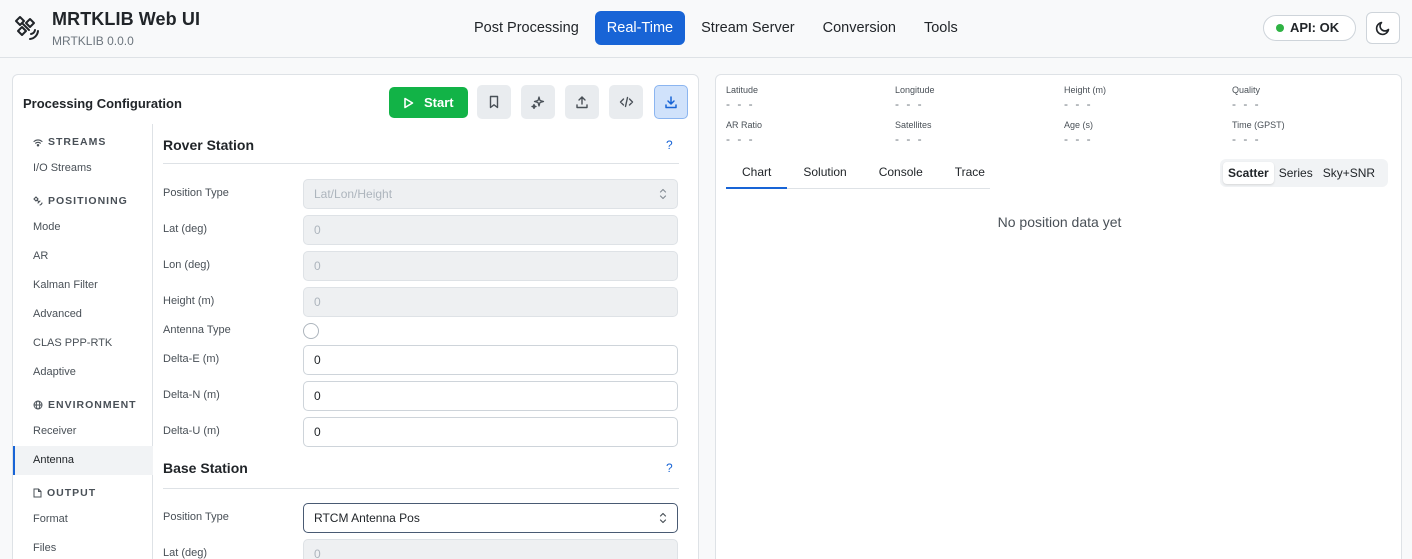 Image resolution: width=1412 pixels, height=559 pixels. What do you see at coordinates (64, 493) in the screenshot?
I see `section-output: OUTPUT` at bounding box center [64, 493].